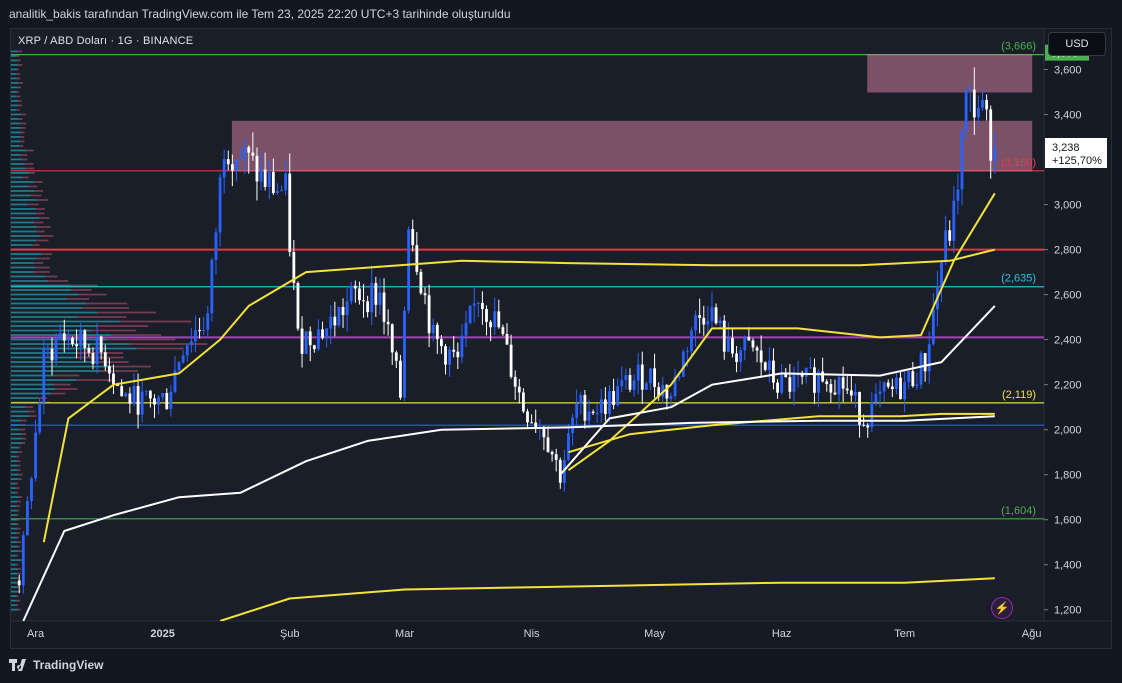  I want to click on last-price-value: 3,238, so click(1066, 148).